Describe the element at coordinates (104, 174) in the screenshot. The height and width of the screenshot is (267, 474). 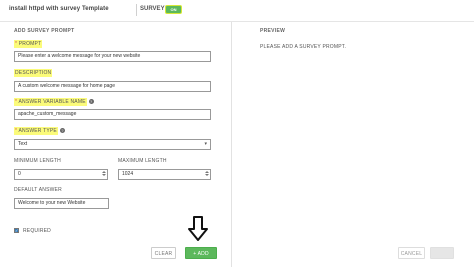
I see `min-length-stepper` at that location.